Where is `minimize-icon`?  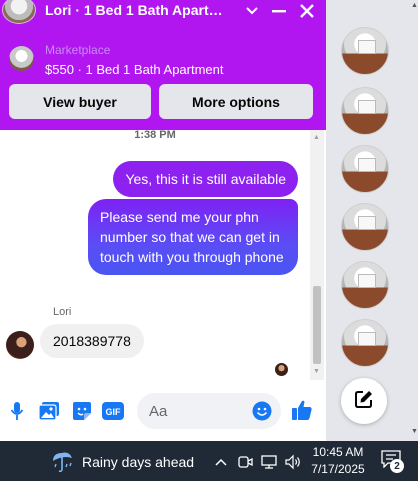 minimize-icon is located at coordinates (279, 11).